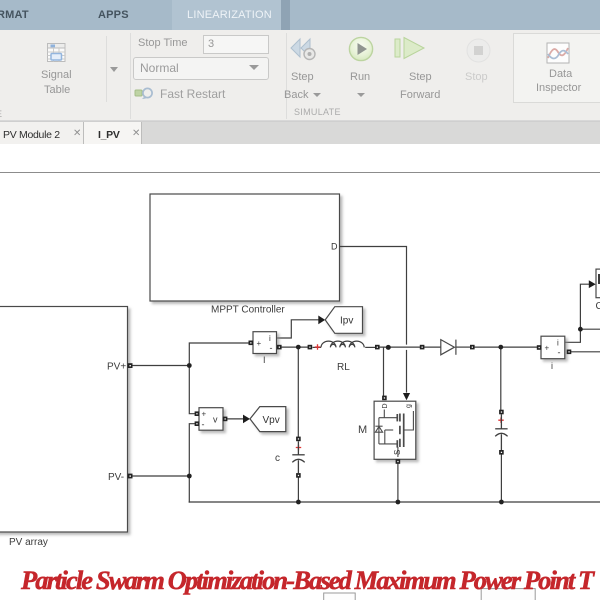 This screenshot has width=600, height=600. I want to click on svg-text: Vpv, so click(271, 420).